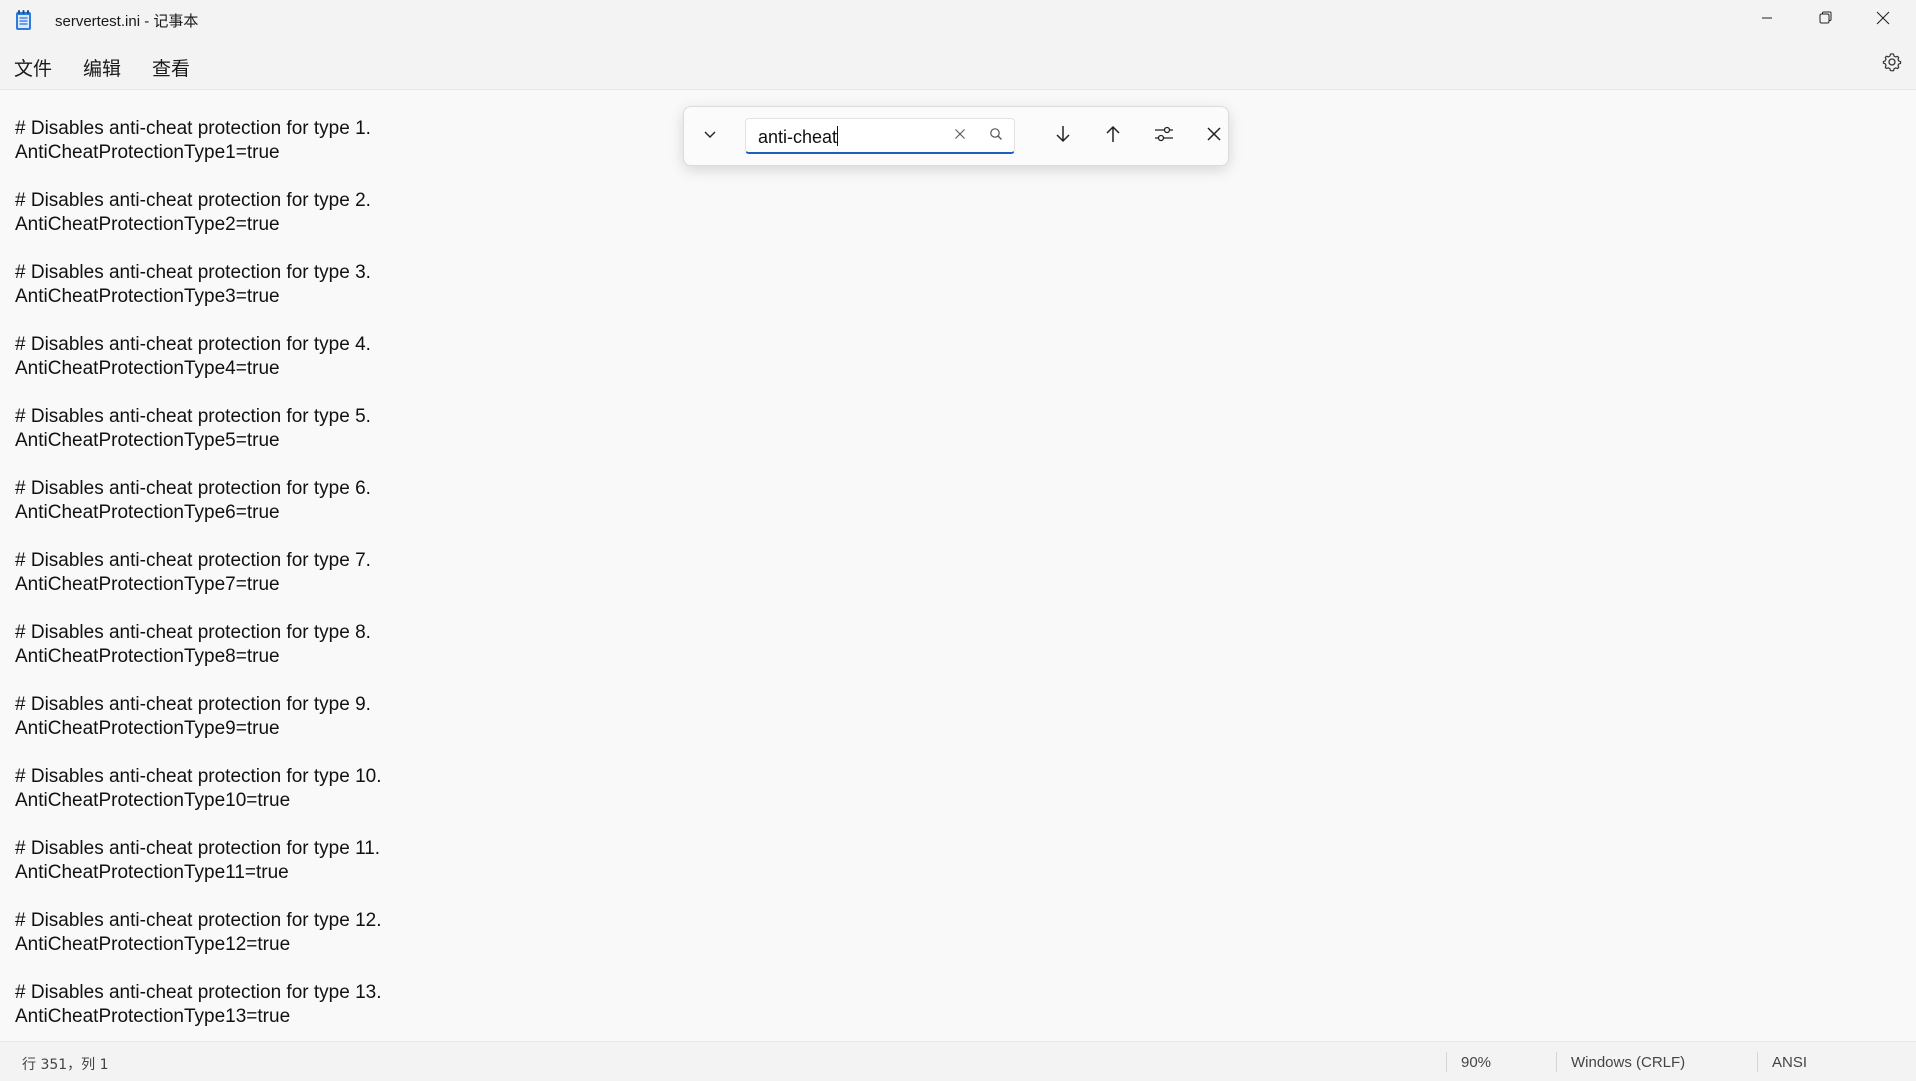 Image resolution: width=1916 pixels, height=1081 pixels. I want to click on clear-icon, so click(960, 136).